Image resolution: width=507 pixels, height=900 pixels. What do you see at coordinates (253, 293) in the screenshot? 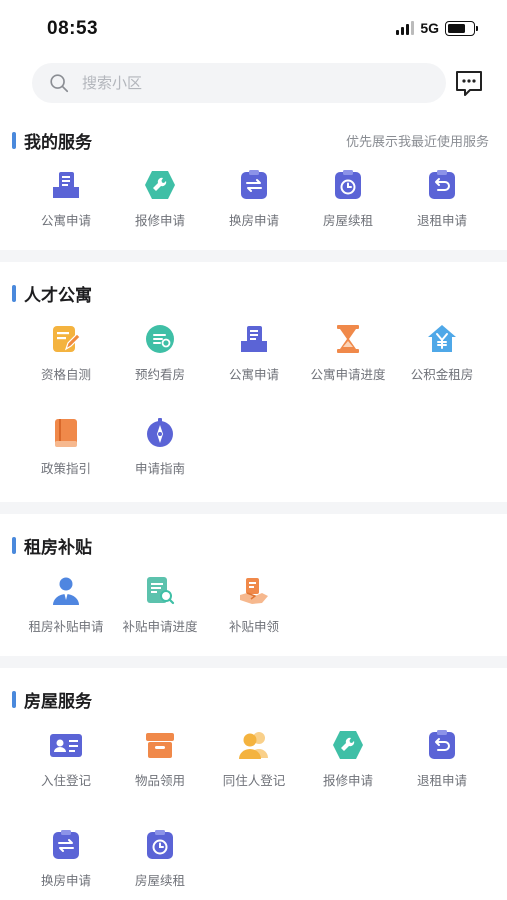
I see `section-header: 人才公寓` at bounding box center [253, 293].